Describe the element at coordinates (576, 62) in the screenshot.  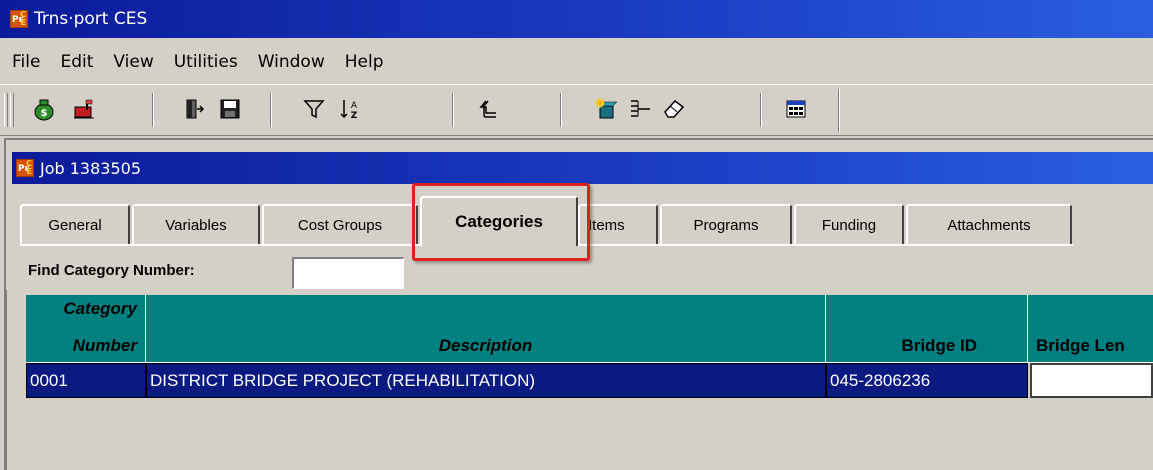
I see `menu-bar: File Edit View Utilities Window Help` at that location.